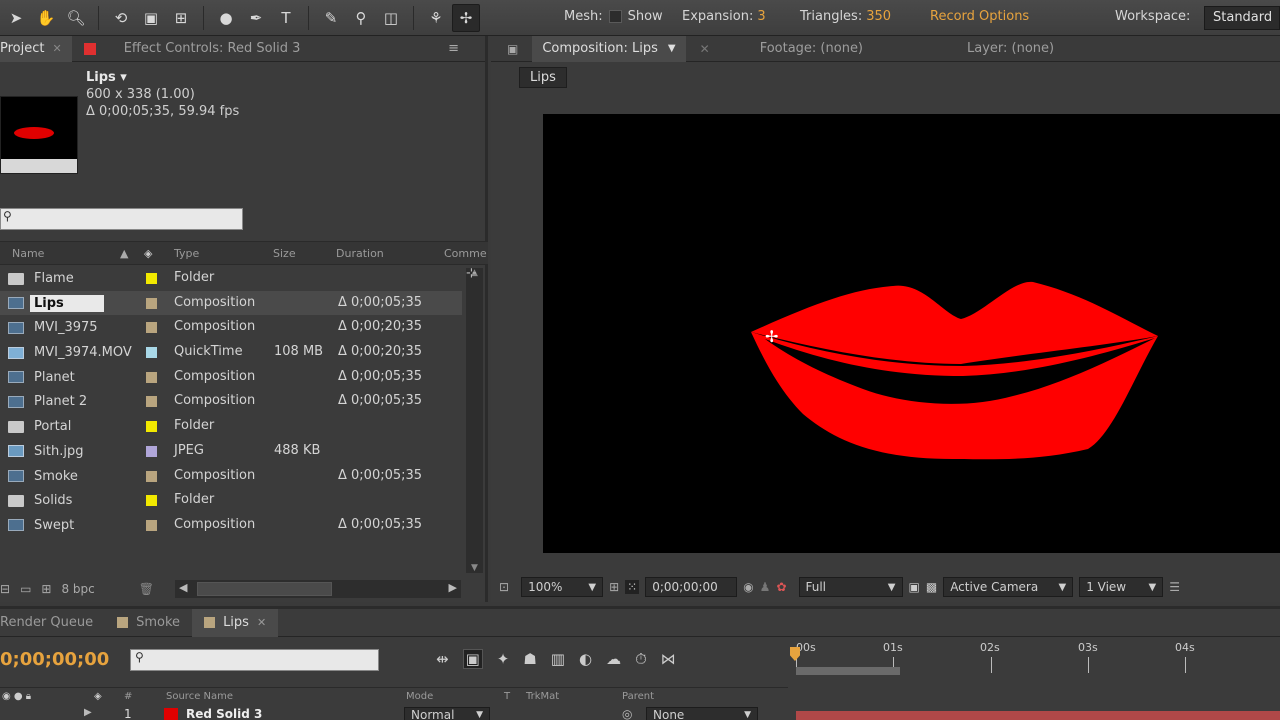 This screenshot has width=1280, height=720. What do you see at coordinates (472, 659) in the screenshot?
I see `live-update-icon: ▣` at bounding box center [472, 659].